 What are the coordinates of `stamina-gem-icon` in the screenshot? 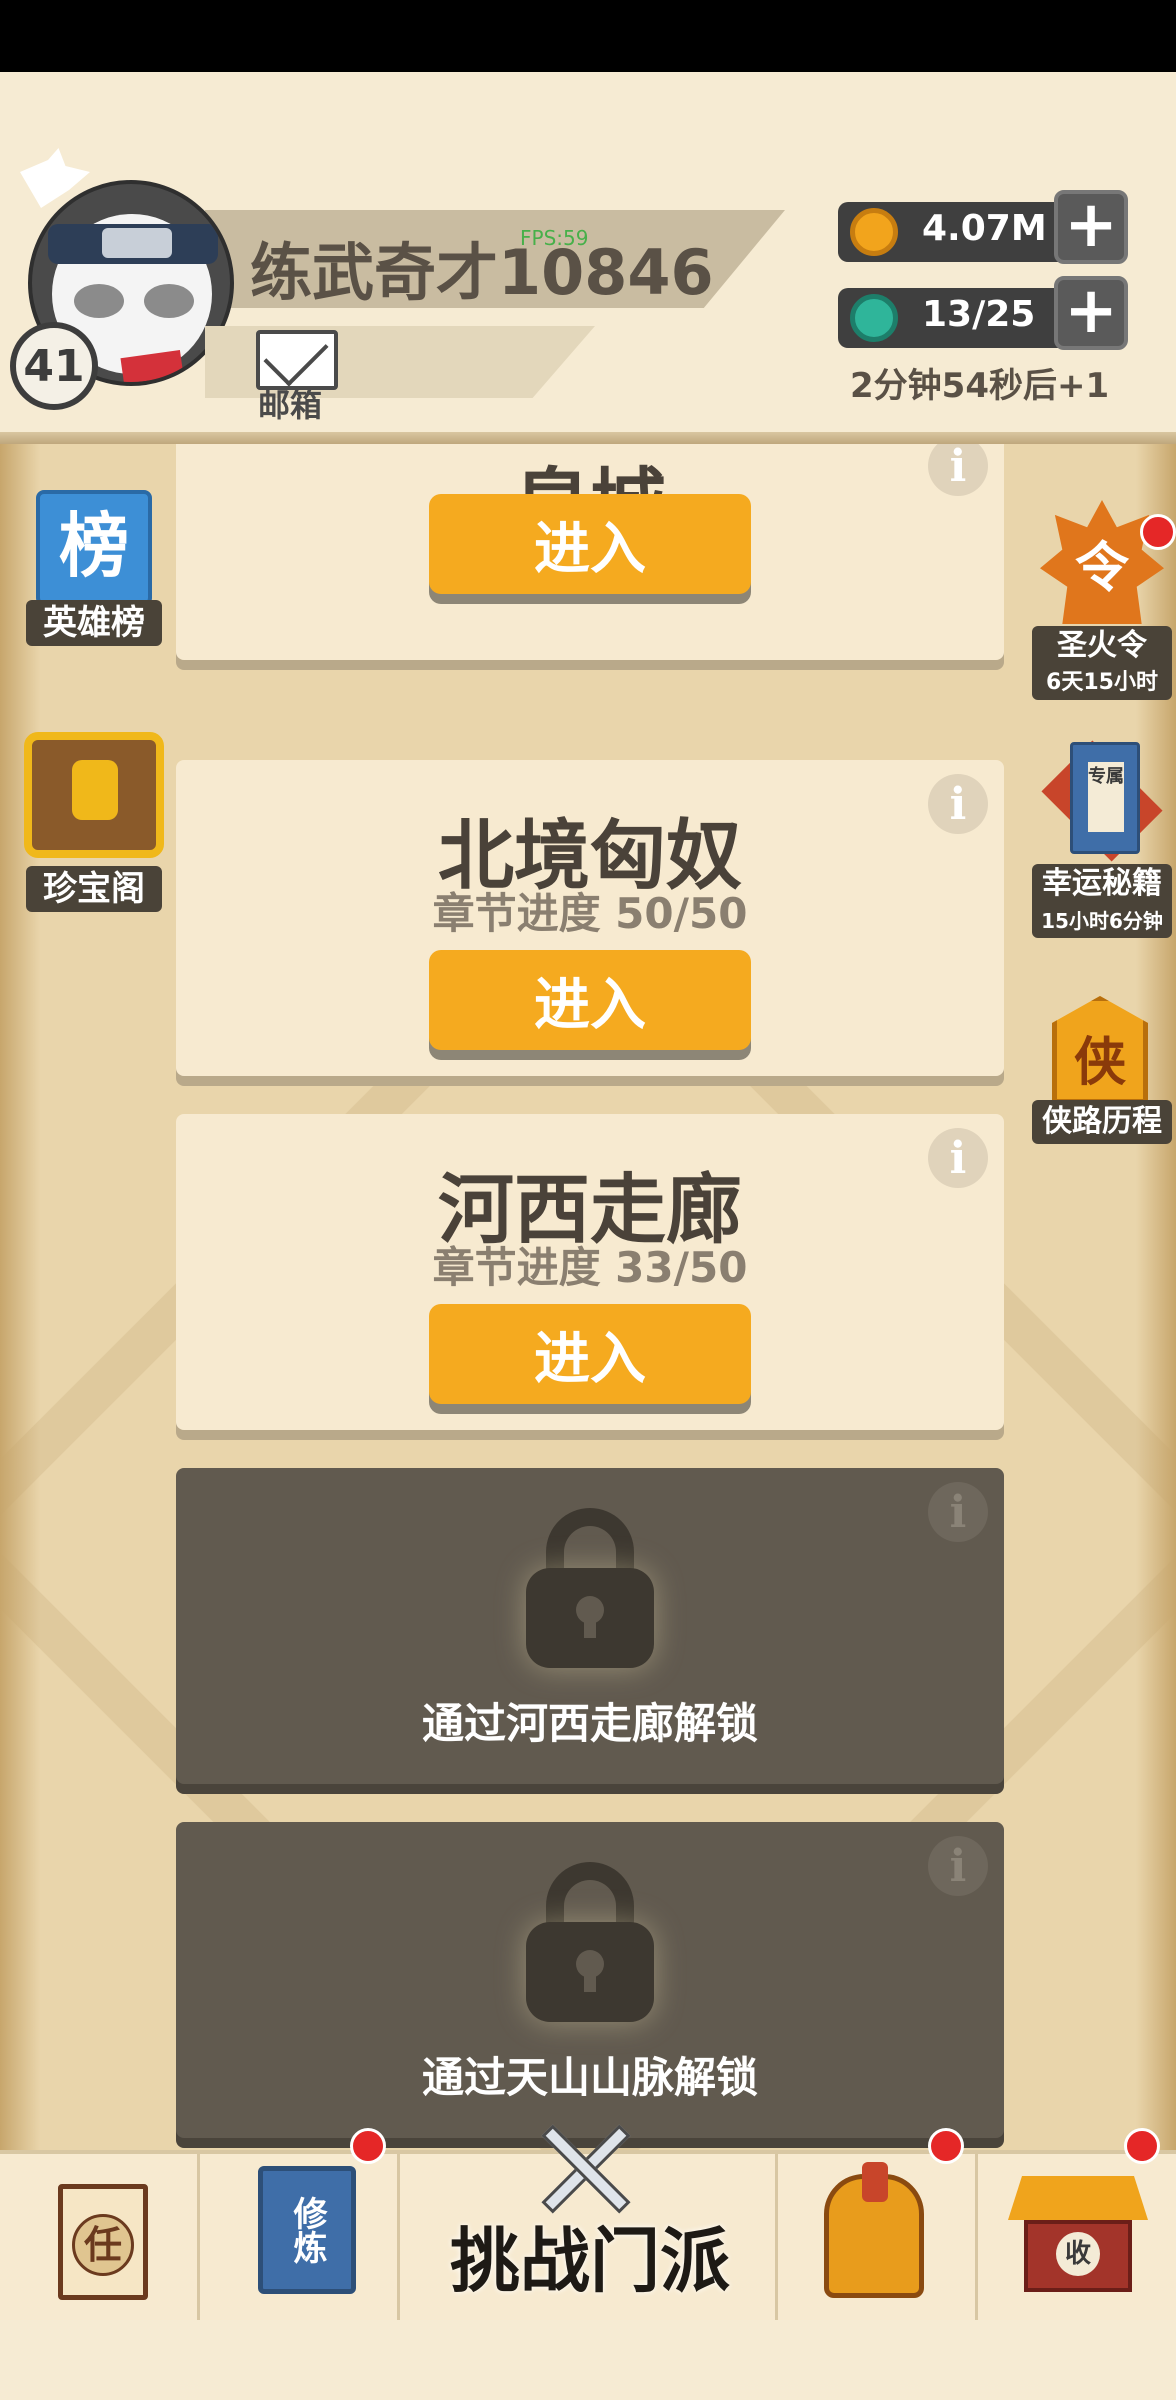 It's located at (874, 318).